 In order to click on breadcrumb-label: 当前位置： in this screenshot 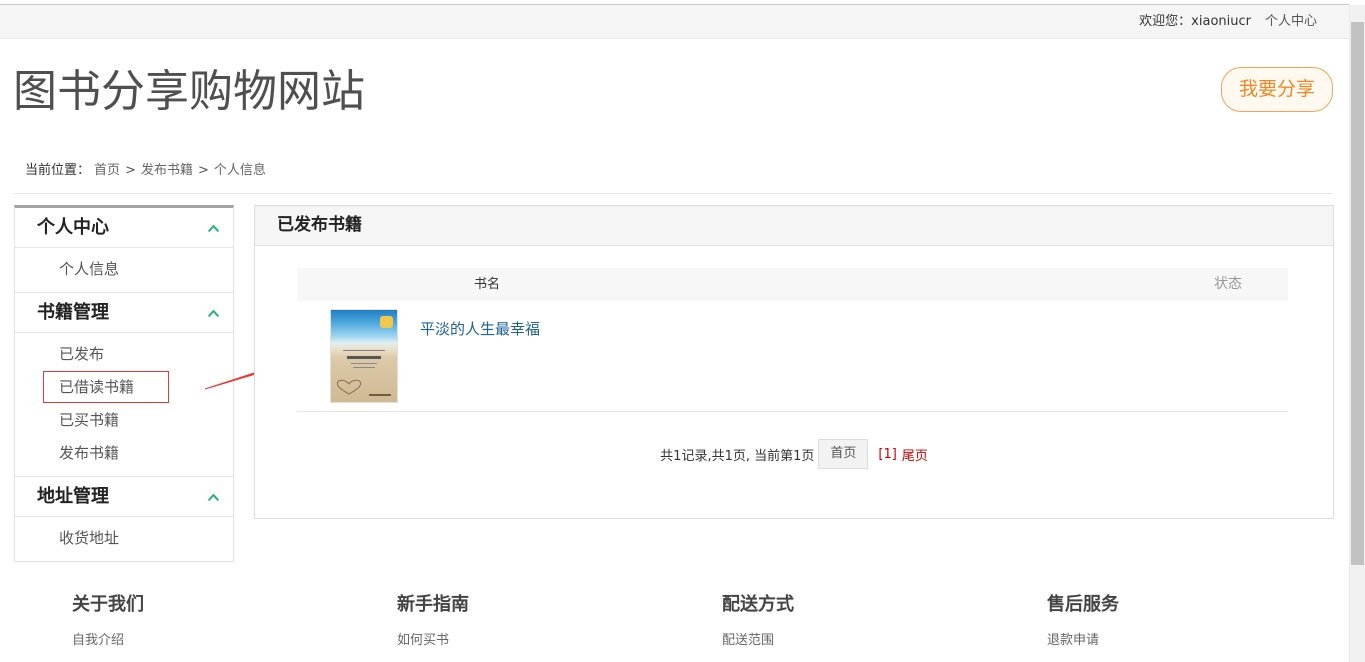, I will do `click(58, 170)`.